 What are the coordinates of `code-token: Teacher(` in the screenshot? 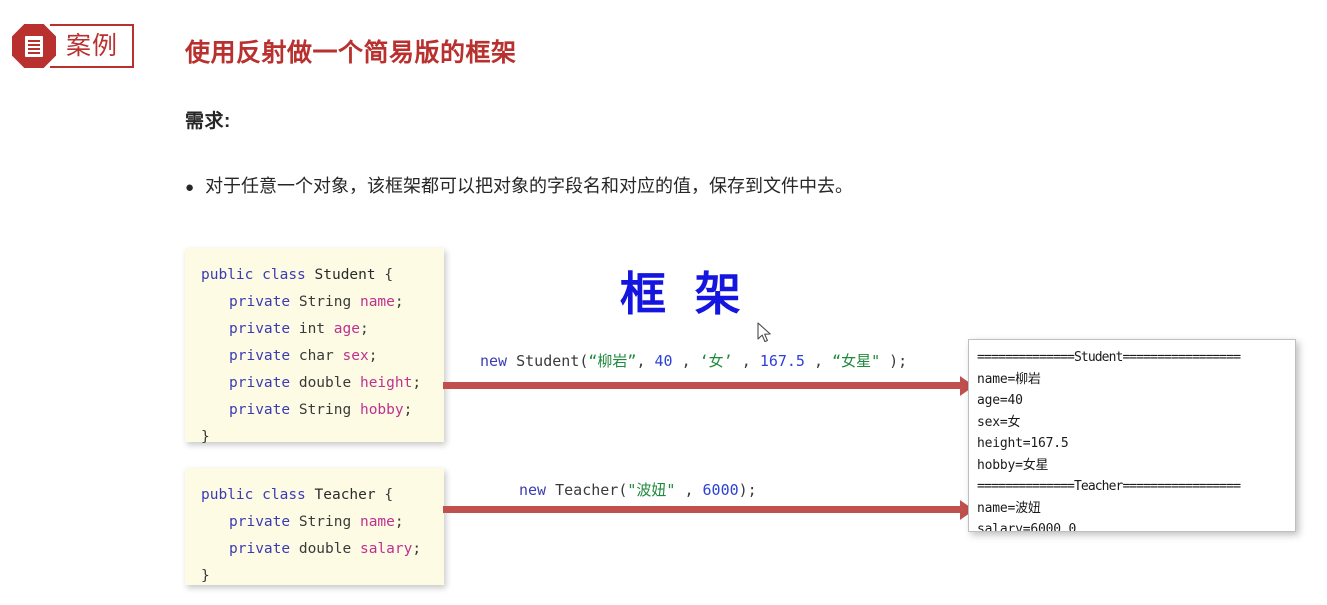 It's located at (587, 490).